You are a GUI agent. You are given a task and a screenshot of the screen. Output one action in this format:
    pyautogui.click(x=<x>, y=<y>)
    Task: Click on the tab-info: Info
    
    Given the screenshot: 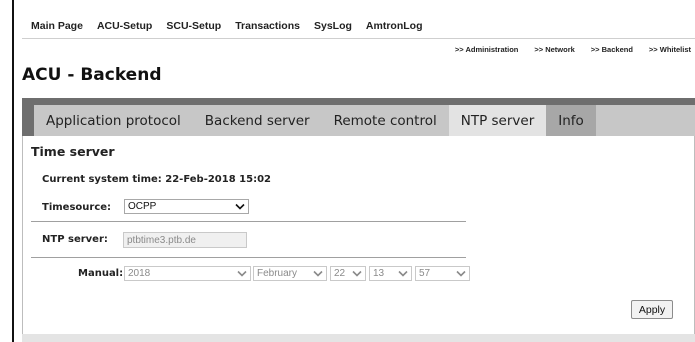 What is the action you would take?
    pyautogui.click(x=571, y=120)
    